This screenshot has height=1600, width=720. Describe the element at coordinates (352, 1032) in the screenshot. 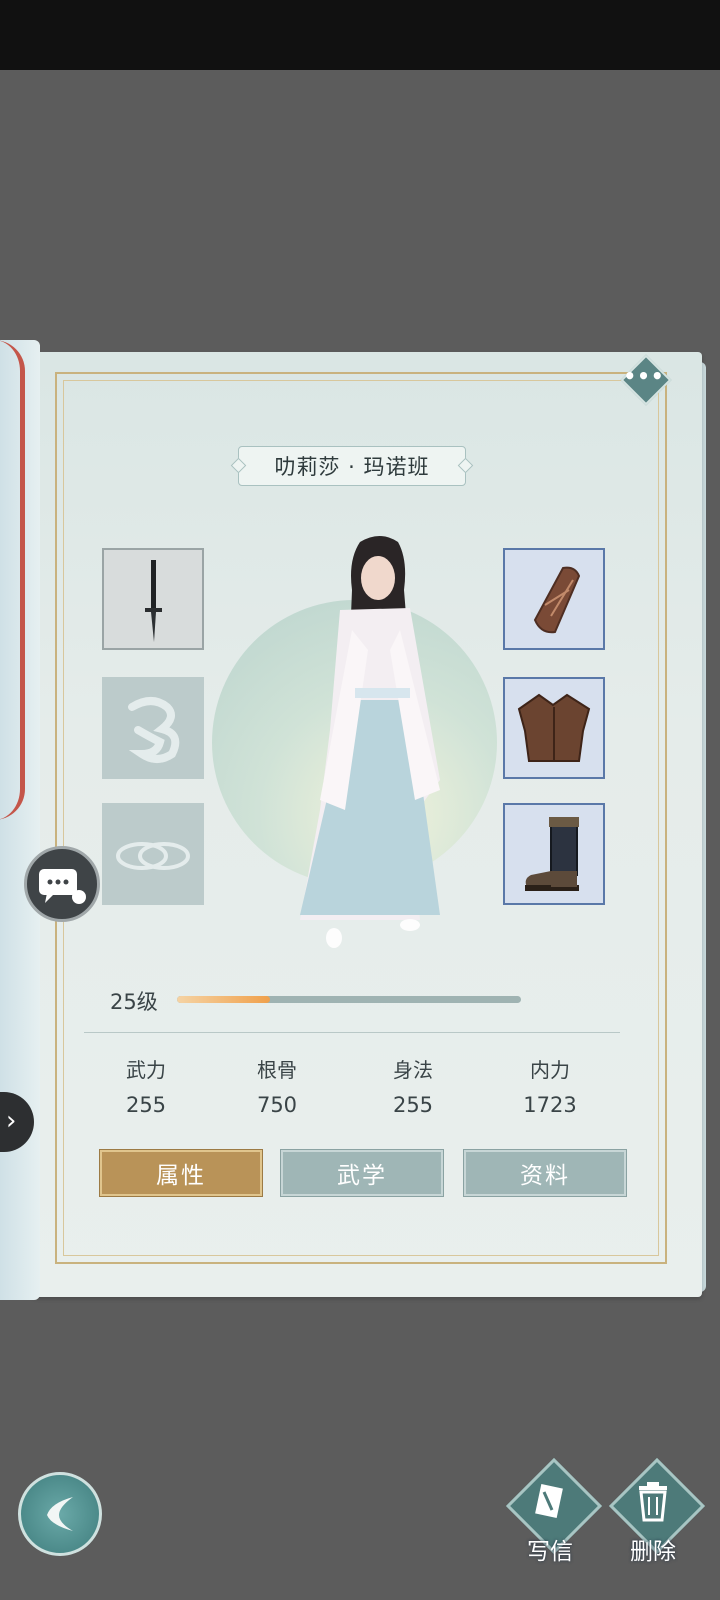

I see `divider` at that location.